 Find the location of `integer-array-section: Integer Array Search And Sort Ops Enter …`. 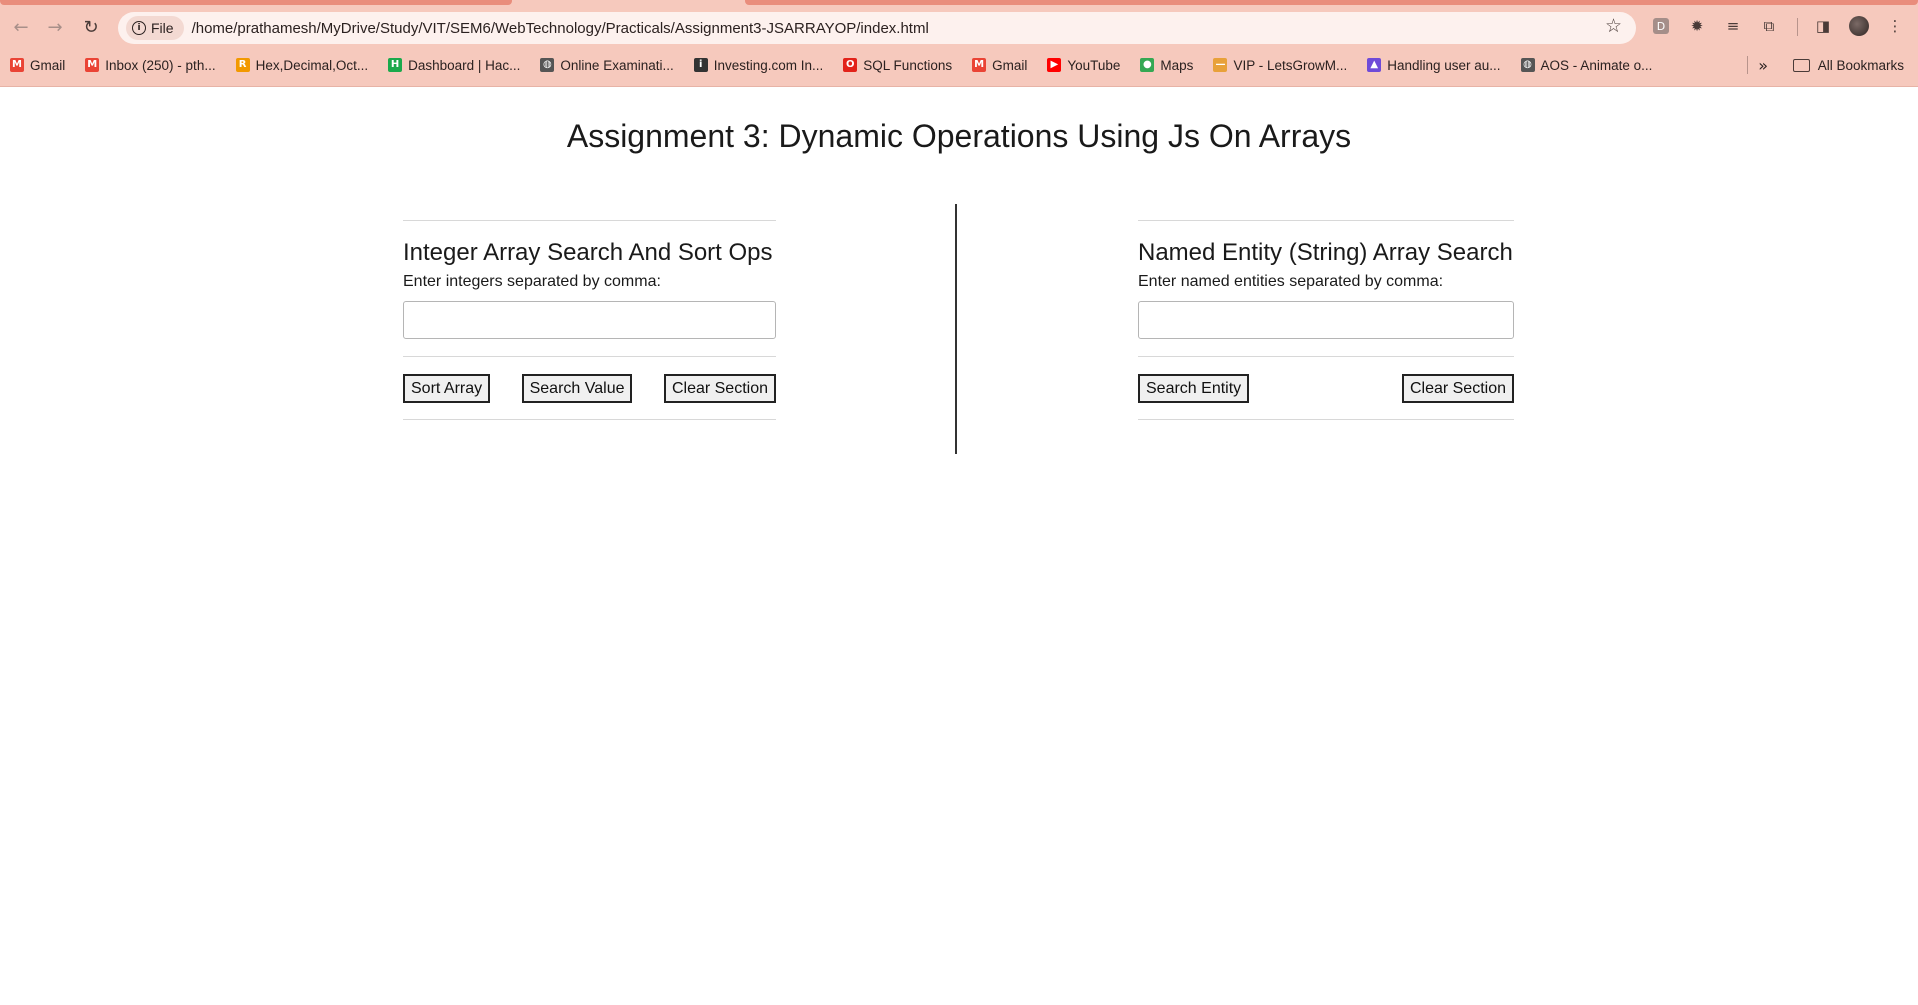

integer-array-section: Integer Array Search And Sort Ops Enter … is located at coordinates (589, 320).